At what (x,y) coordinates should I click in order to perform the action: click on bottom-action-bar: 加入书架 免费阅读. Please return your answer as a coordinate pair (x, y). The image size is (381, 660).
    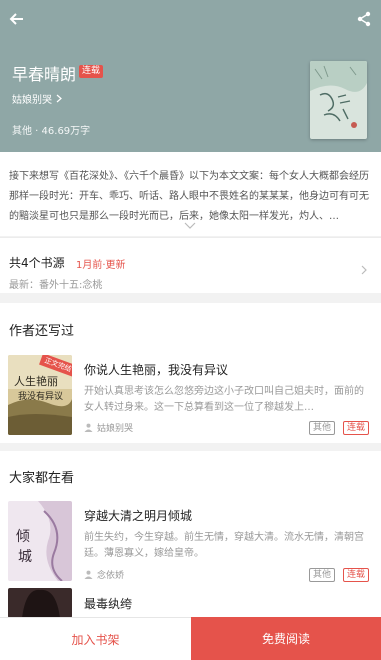
    Looking at the image, I should click on (190, 638).